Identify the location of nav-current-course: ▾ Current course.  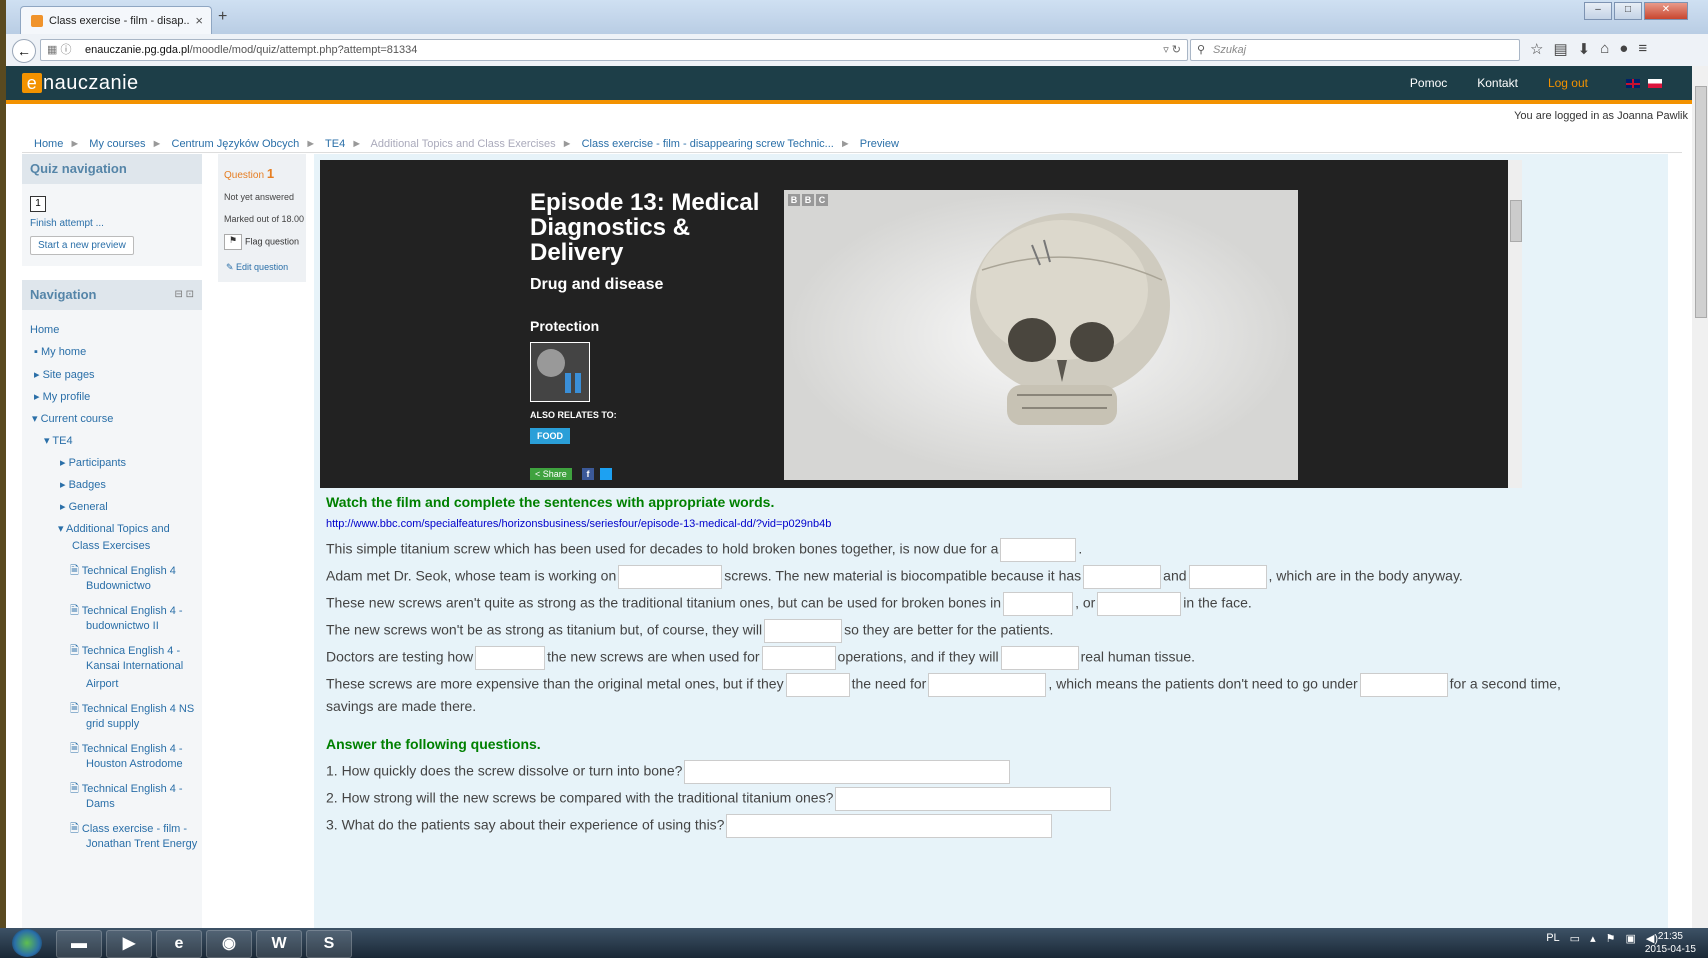
(72, 418).